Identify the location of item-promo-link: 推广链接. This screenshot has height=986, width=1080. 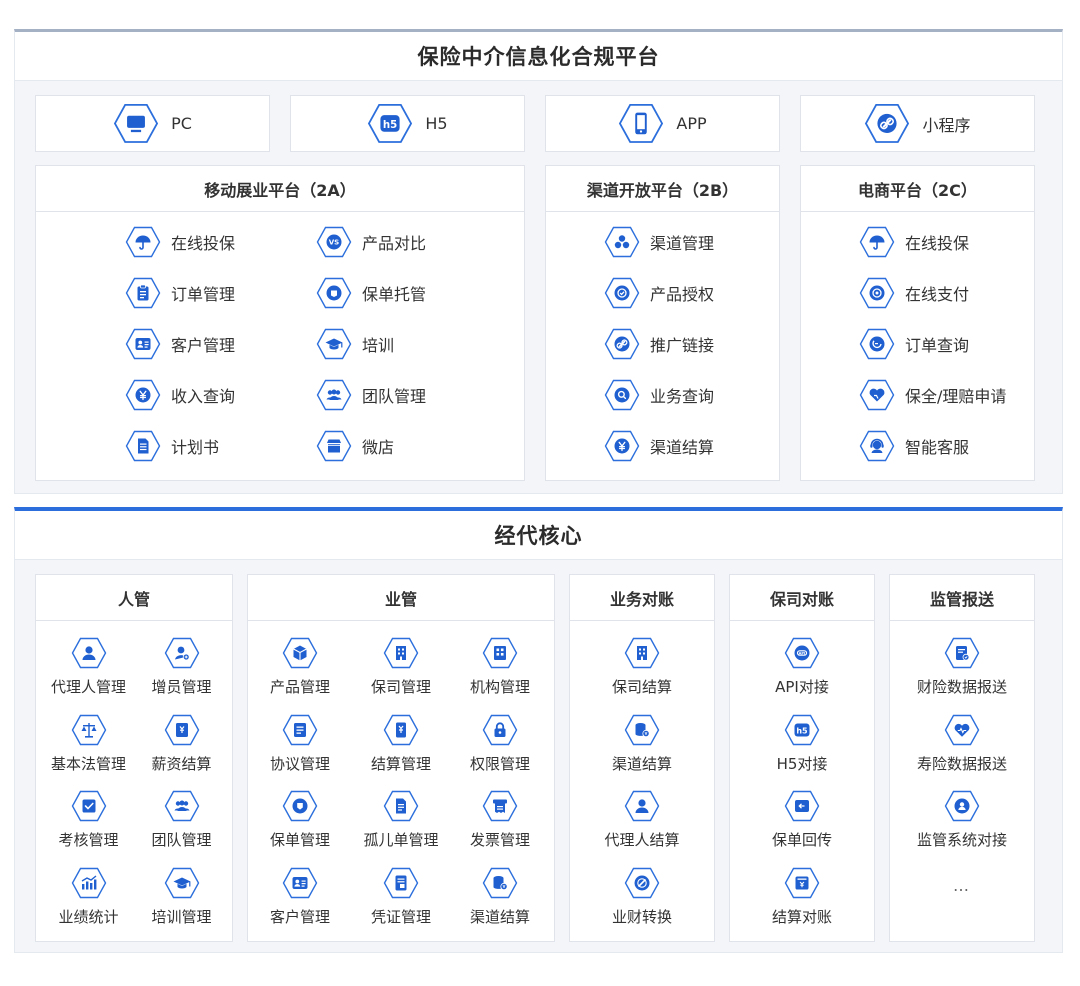
(659, 344).